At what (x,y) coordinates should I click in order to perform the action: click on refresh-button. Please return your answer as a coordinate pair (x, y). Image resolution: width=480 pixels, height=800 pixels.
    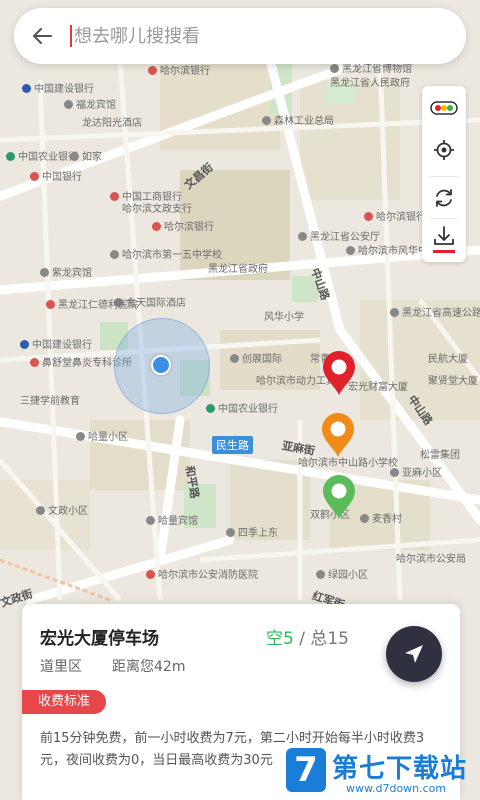
    Looking at the image, I should click on (444, 198).